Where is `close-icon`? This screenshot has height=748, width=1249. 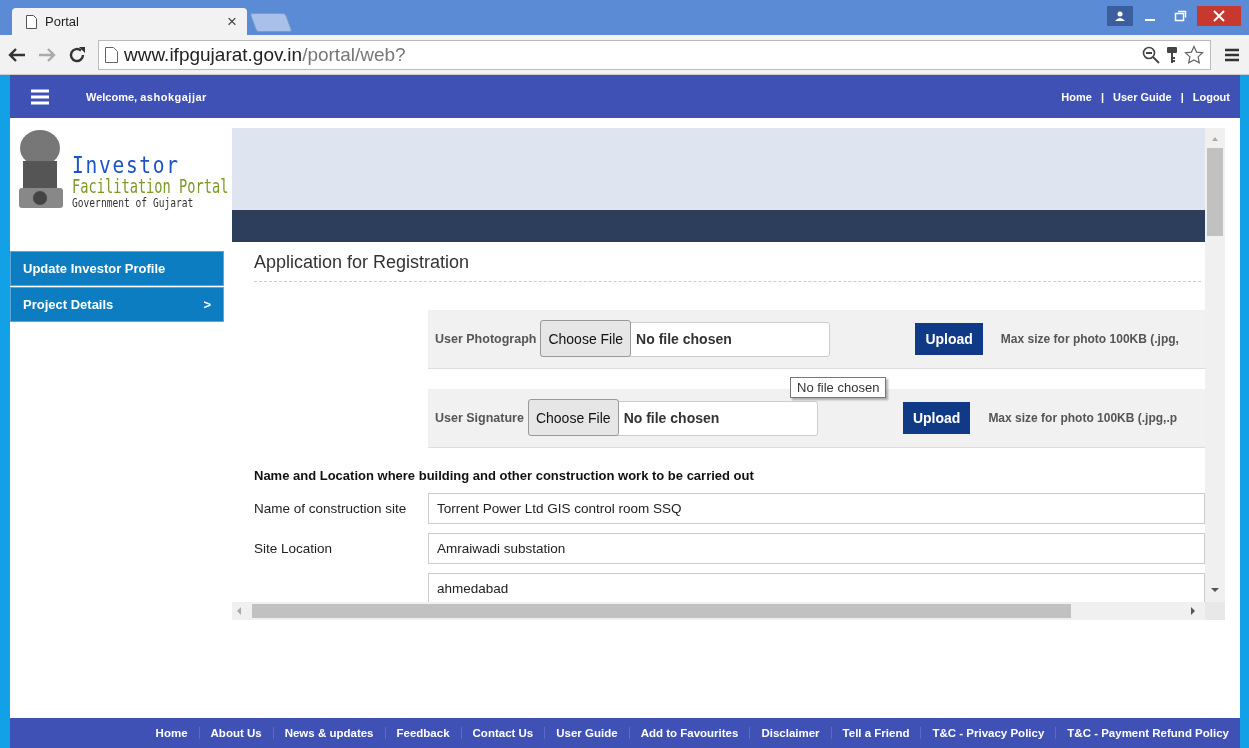
close-icon is located at coordinates (1219, 16).